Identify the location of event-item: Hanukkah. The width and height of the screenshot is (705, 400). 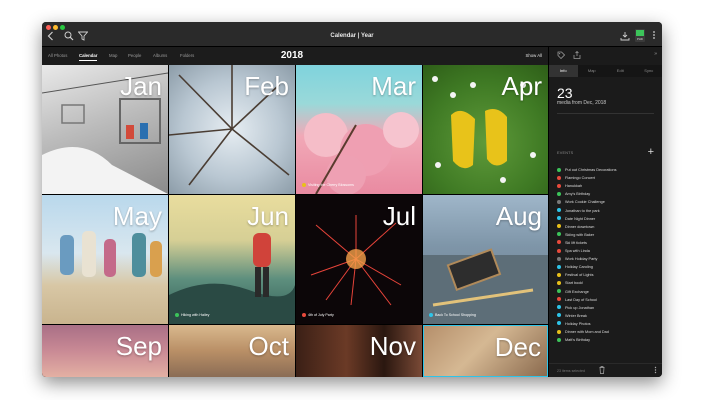
(569, 186).